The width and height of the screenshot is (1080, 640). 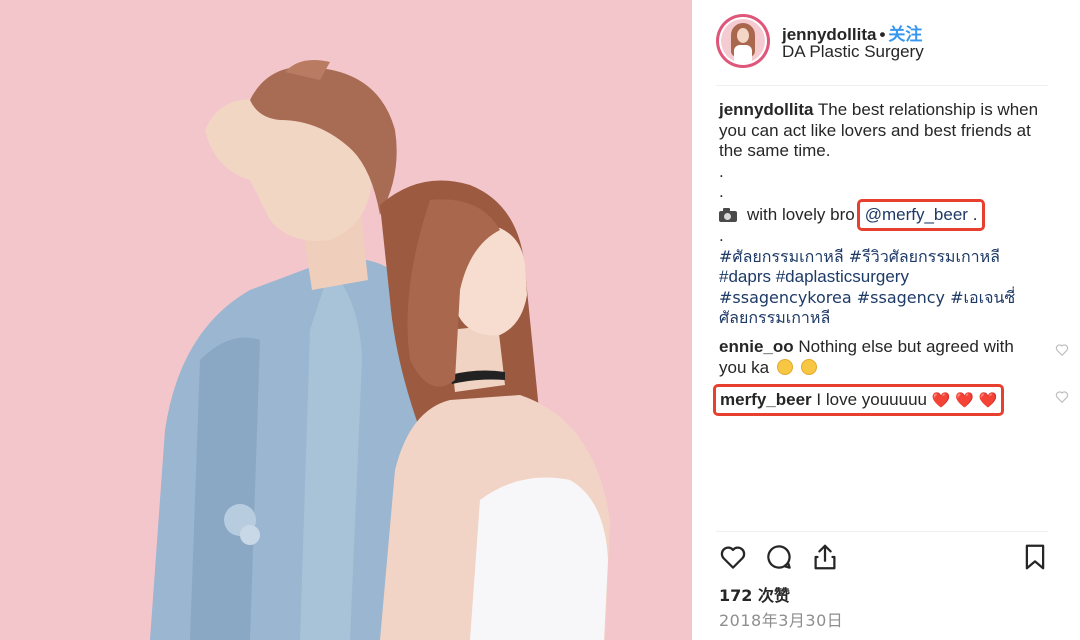 I want to click on avatar-image, so click(x=743, y=41).